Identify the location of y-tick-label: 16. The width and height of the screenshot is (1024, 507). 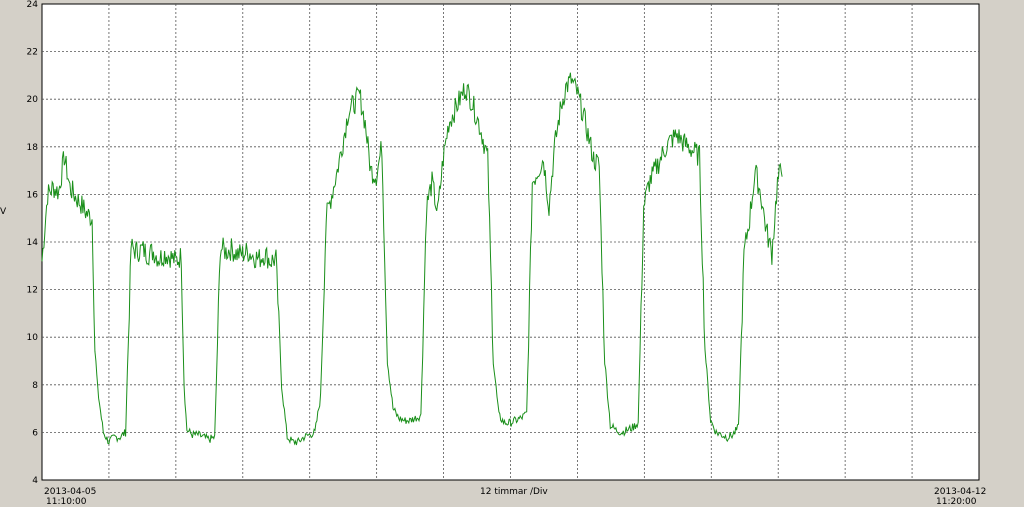
(33, 195).